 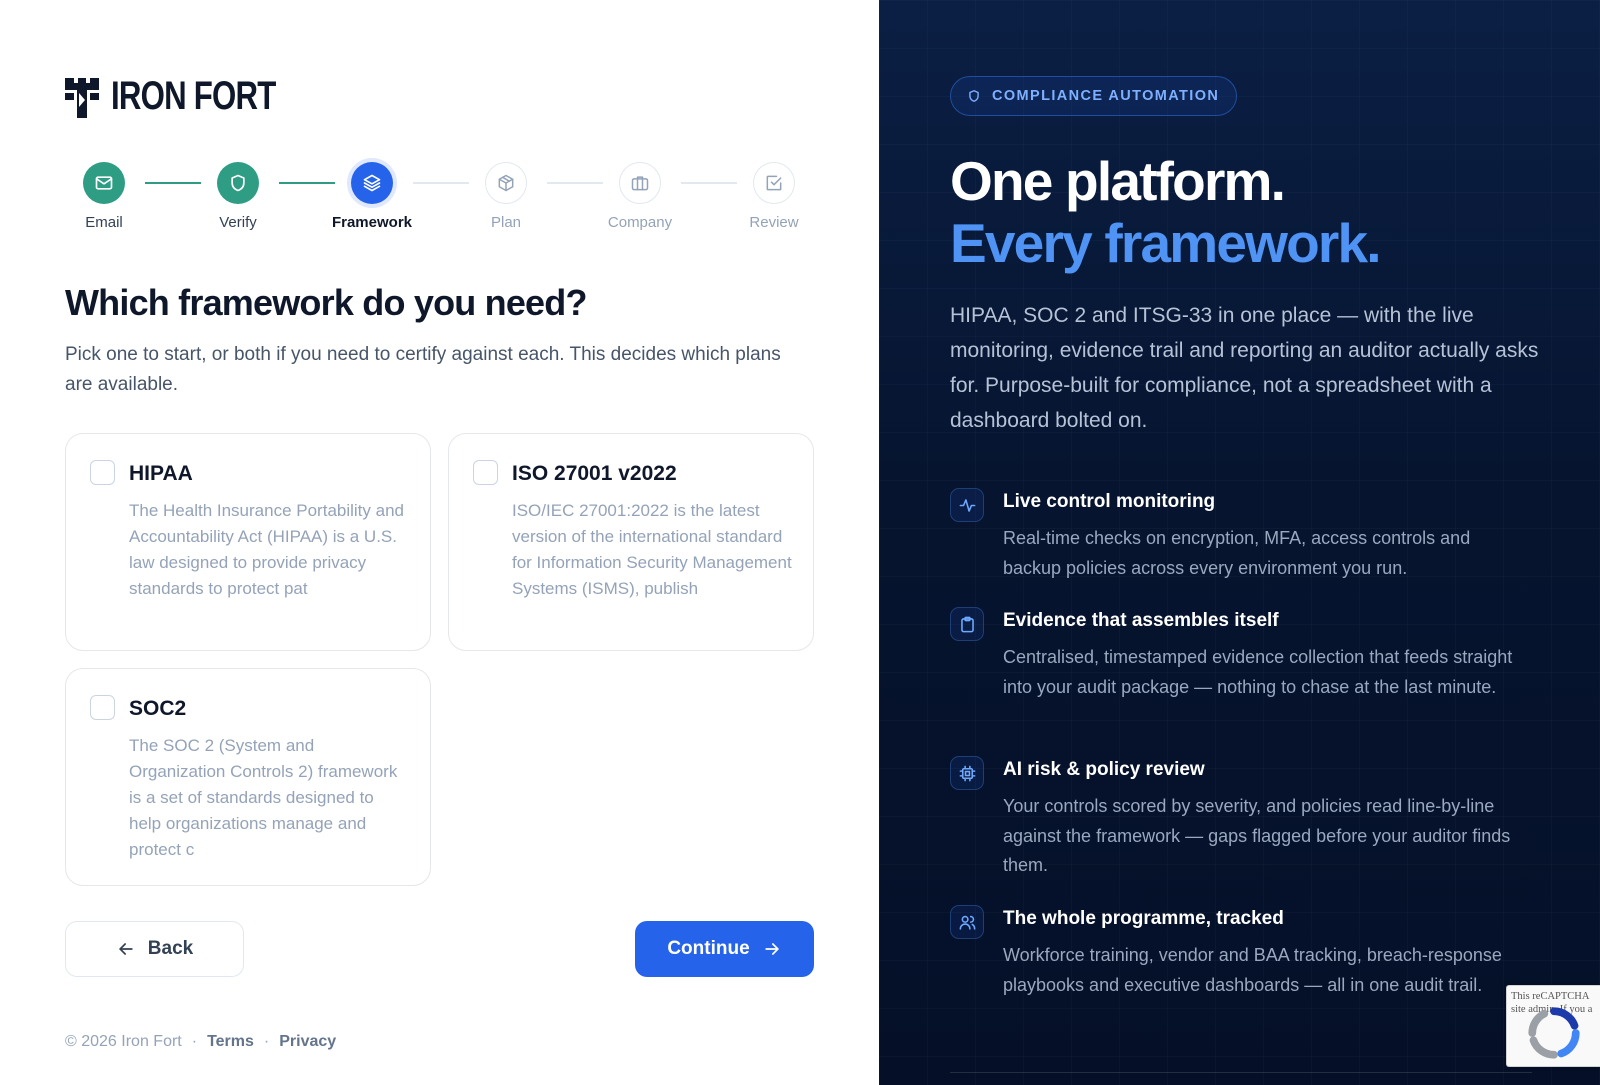 I want to click on page-title: Which framework do you need?, so click(x=326, y=302).